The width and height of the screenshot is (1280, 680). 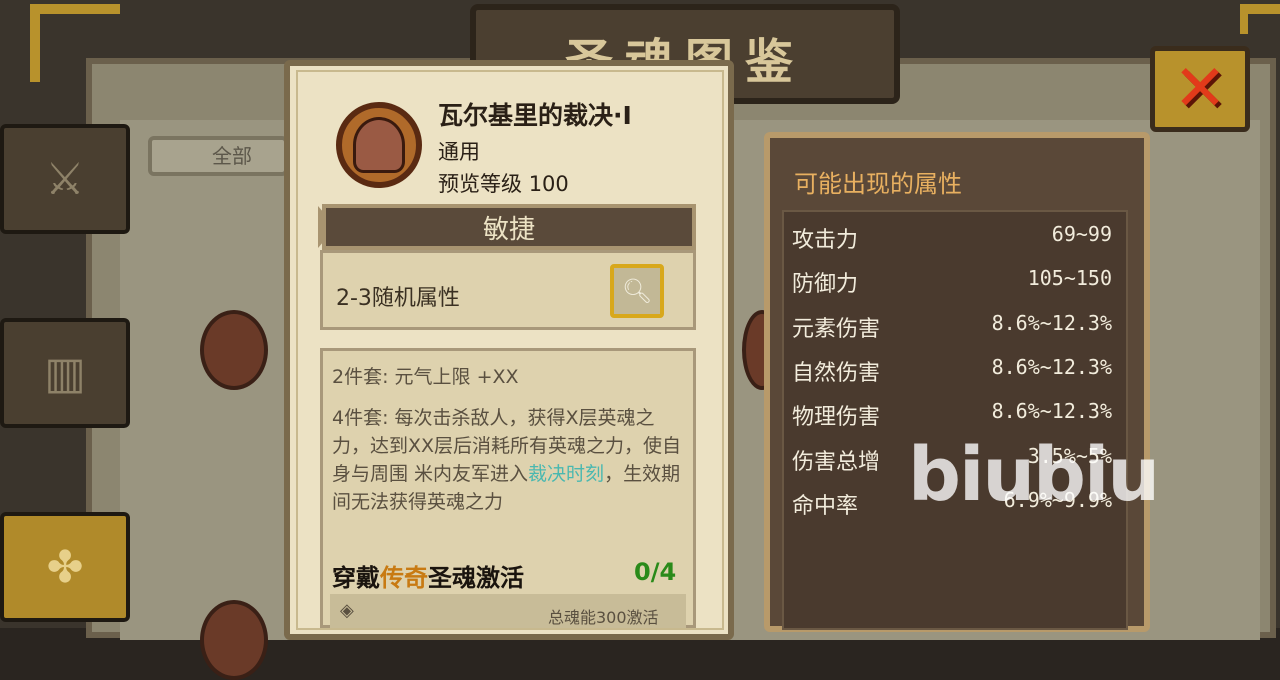 What do you see at coordinates (952, 414) in the screenshot?
I see `attribute-row: 物理伤害 8.6%~12.3%` at bounding box center [952, 414].